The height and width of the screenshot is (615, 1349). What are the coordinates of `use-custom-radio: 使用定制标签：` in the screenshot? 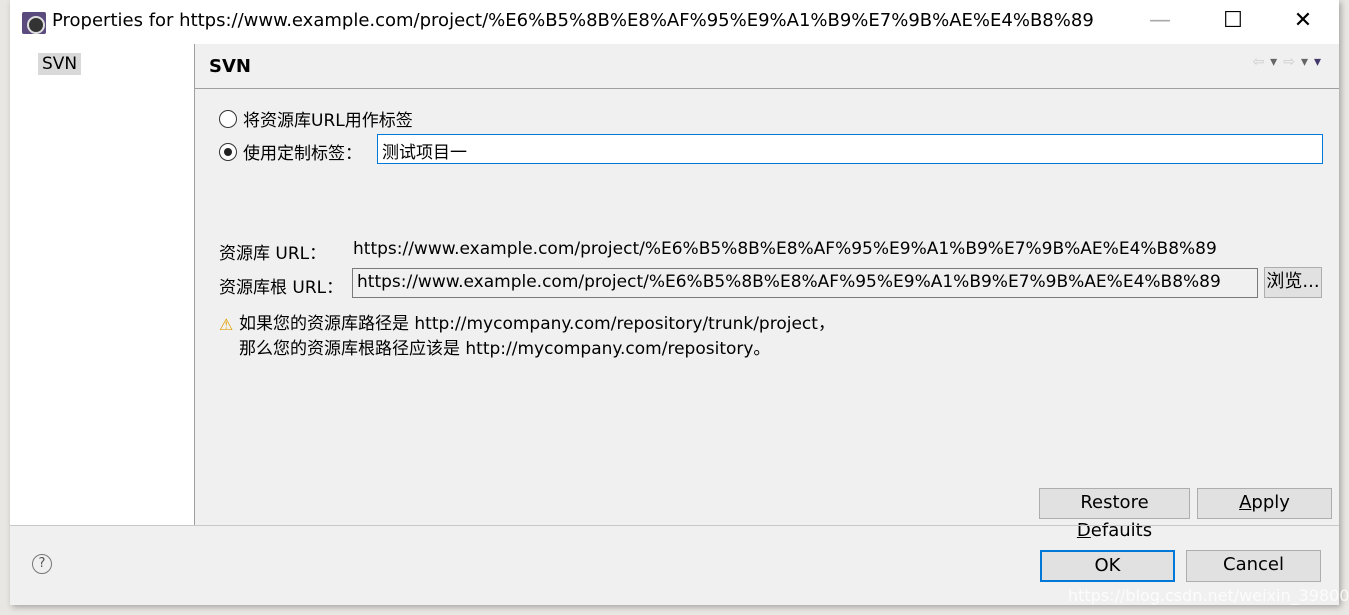 It's located at (290, 151).